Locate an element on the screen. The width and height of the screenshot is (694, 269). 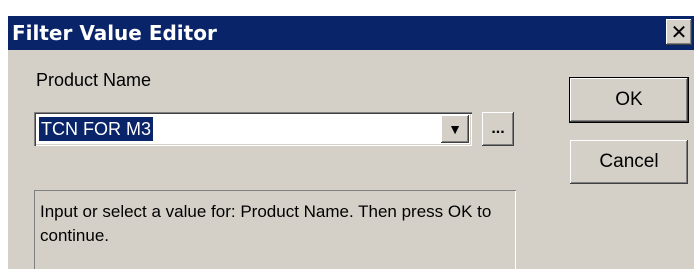
close-button: ✕ is located at coordinates (679, 32).